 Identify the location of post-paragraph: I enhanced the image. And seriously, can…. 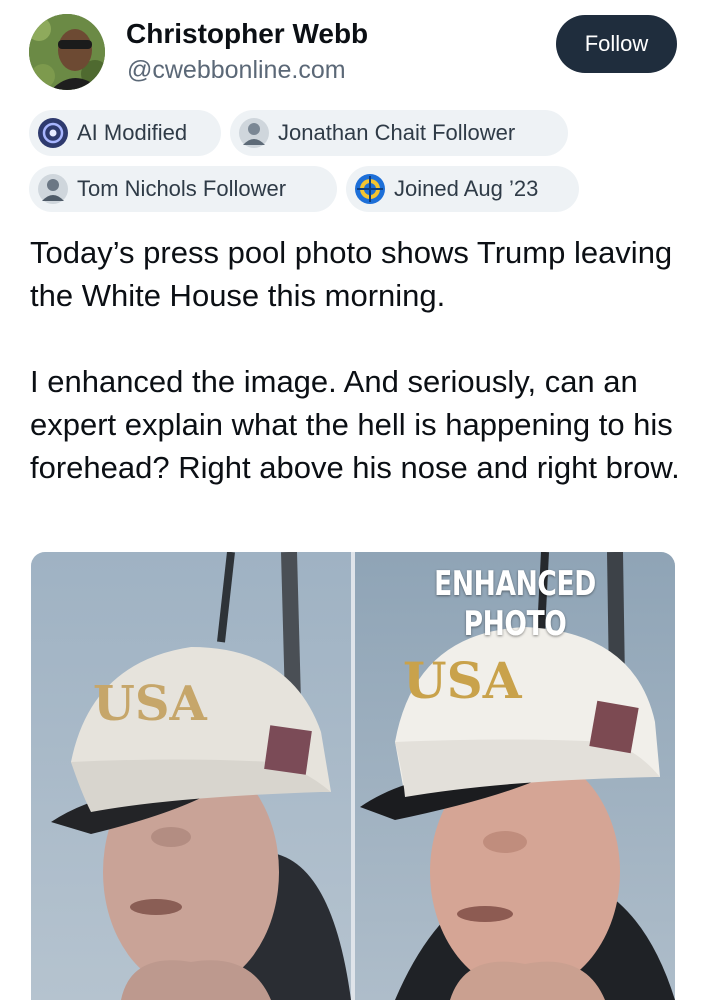
(355, 424).